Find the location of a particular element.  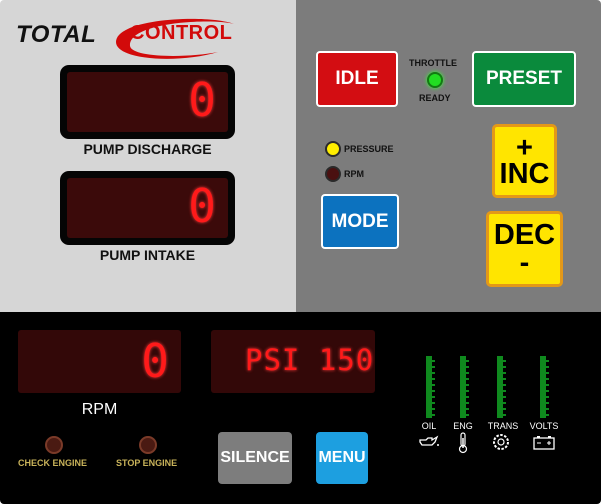

rpm-value: 0 is located at coordinates (155, 361).